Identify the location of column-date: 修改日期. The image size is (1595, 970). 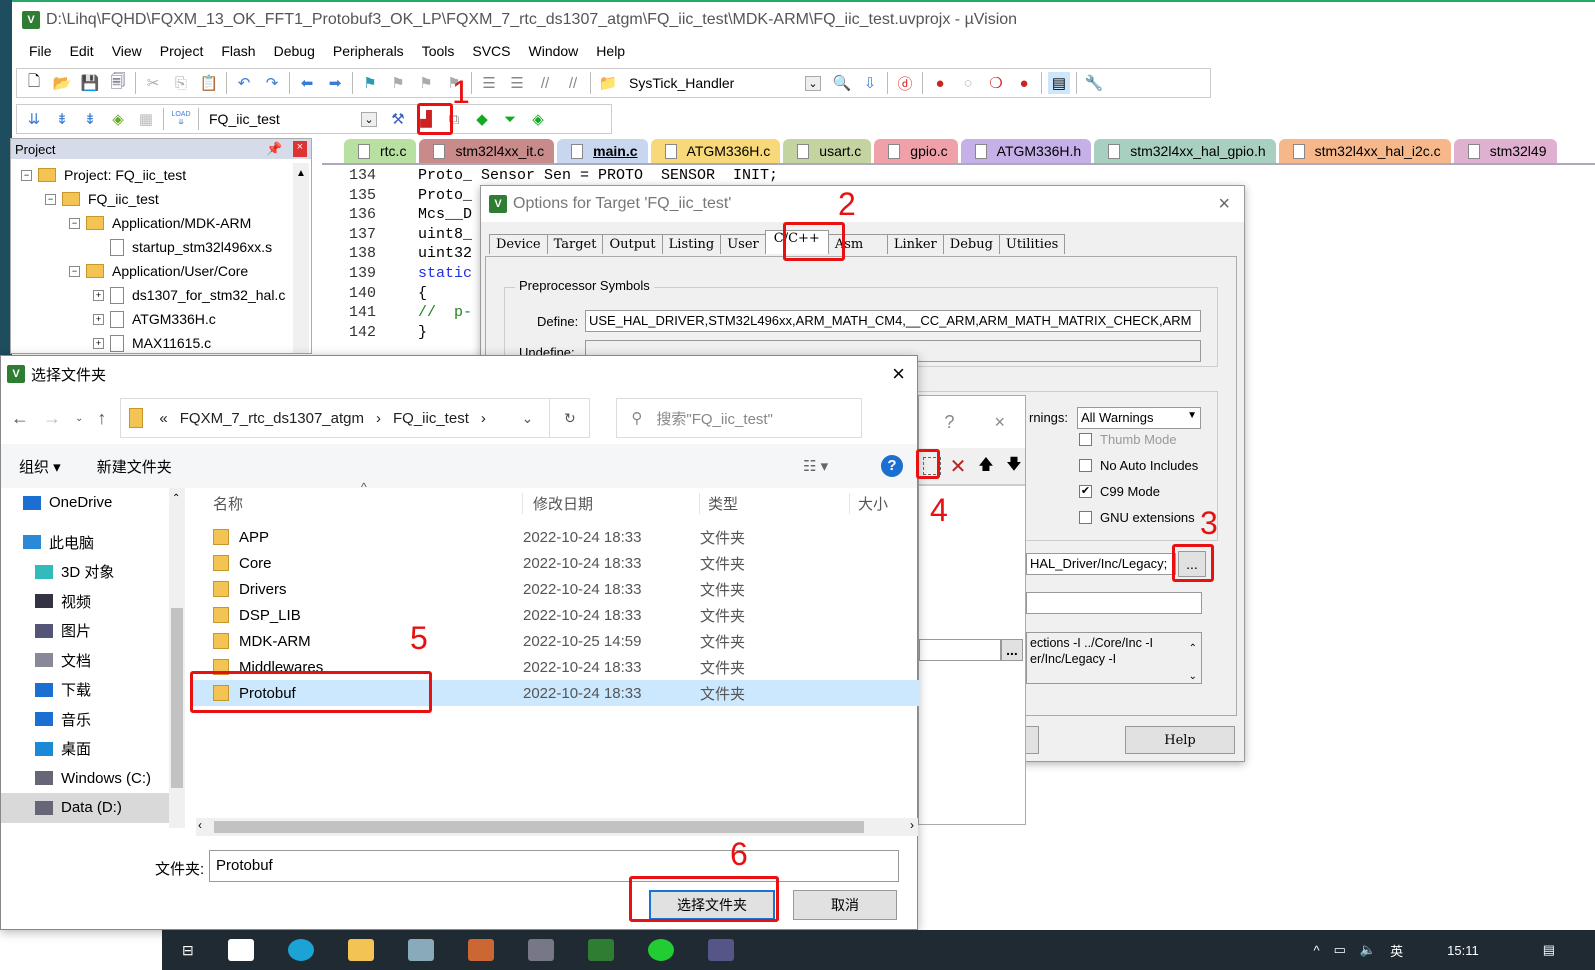
(611, 503).